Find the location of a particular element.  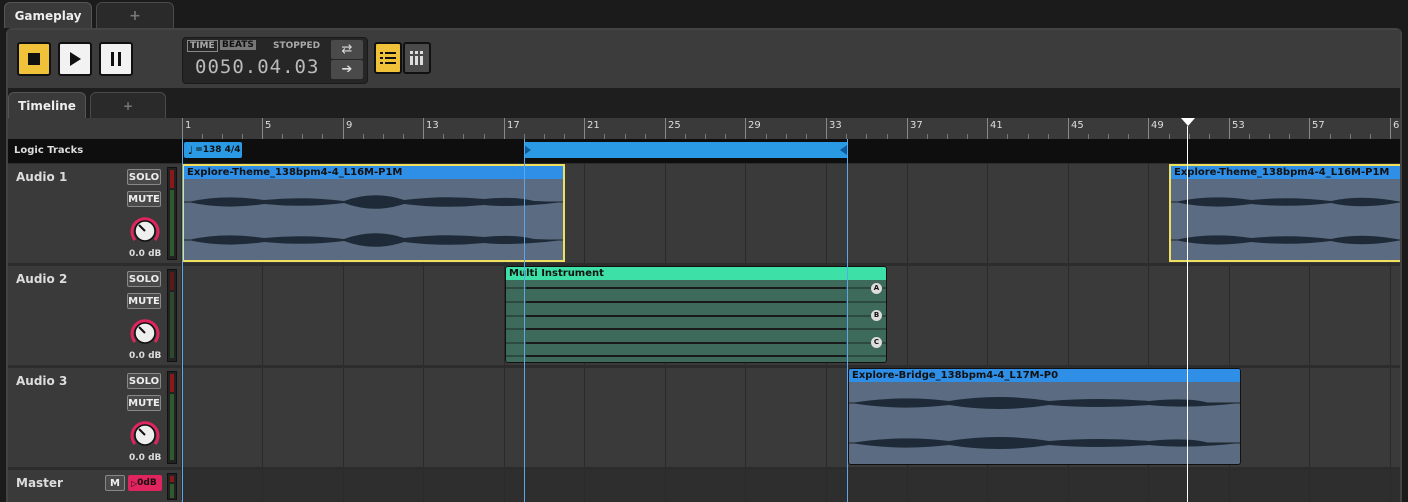

clip-title: Multi Instrument is located at coordinates (696, 273).